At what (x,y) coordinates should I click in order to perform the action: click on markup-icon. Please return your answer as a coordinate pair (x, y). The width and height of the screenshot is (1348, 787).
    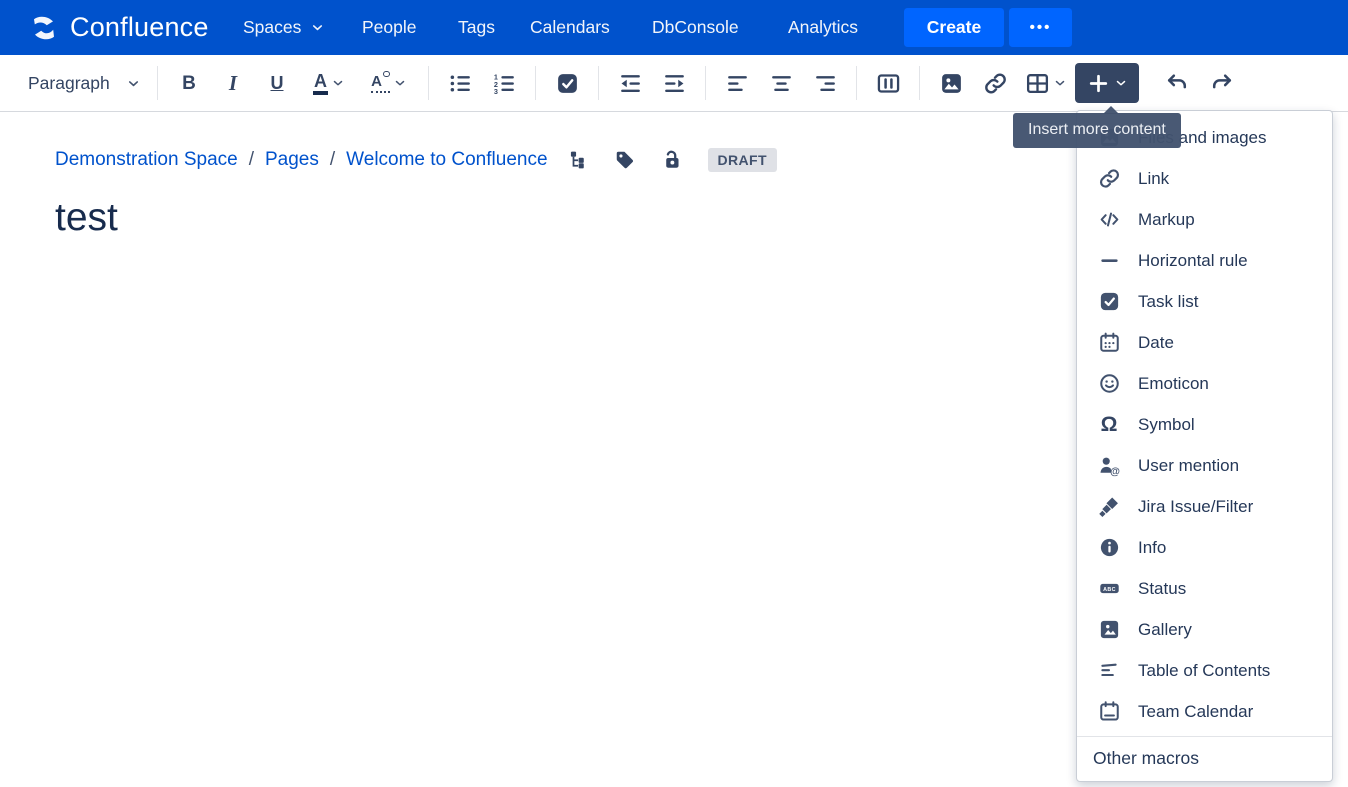
    Looking at the image, I should click on (1109, 220).